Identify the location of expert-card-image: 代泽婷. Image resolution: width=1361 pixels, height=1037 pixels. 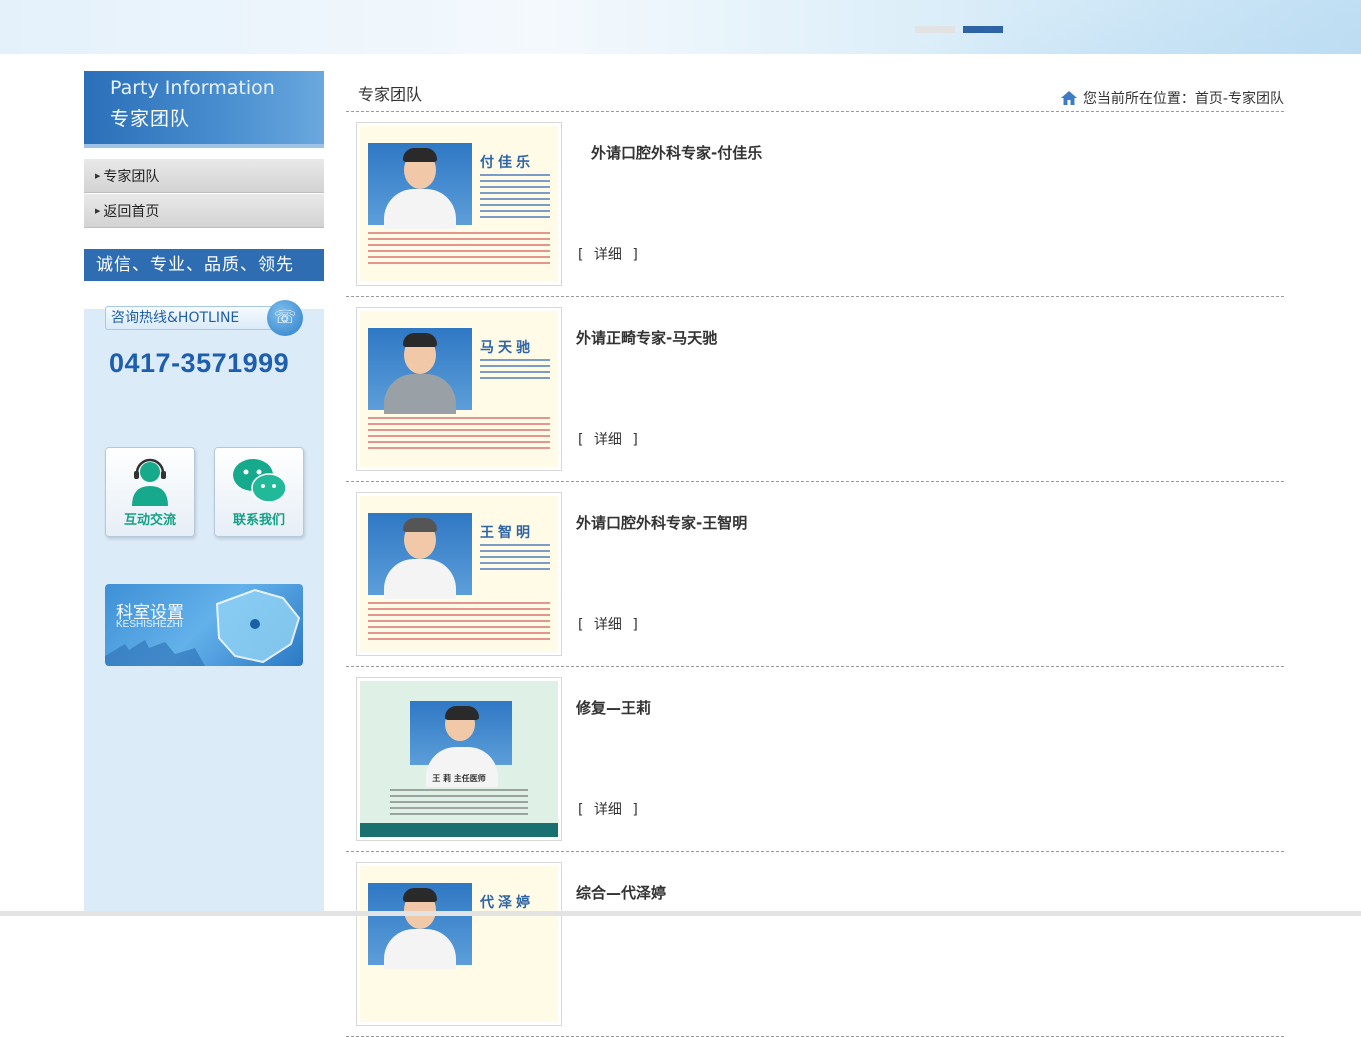
(459, 944).